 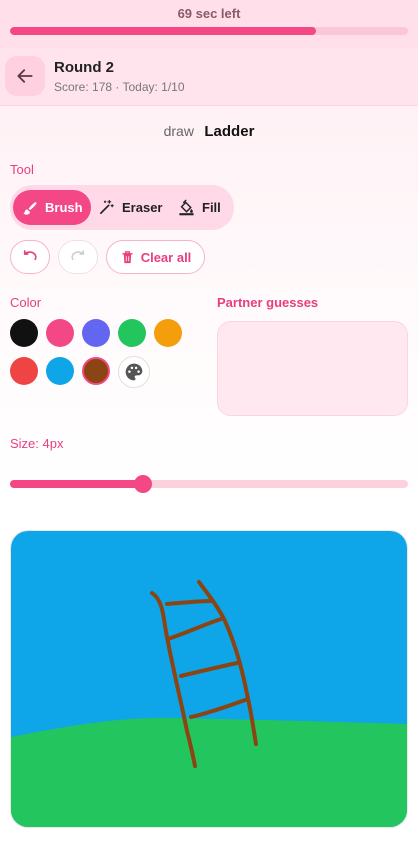 I want to click on undo-button, so click(x=30, y=257).